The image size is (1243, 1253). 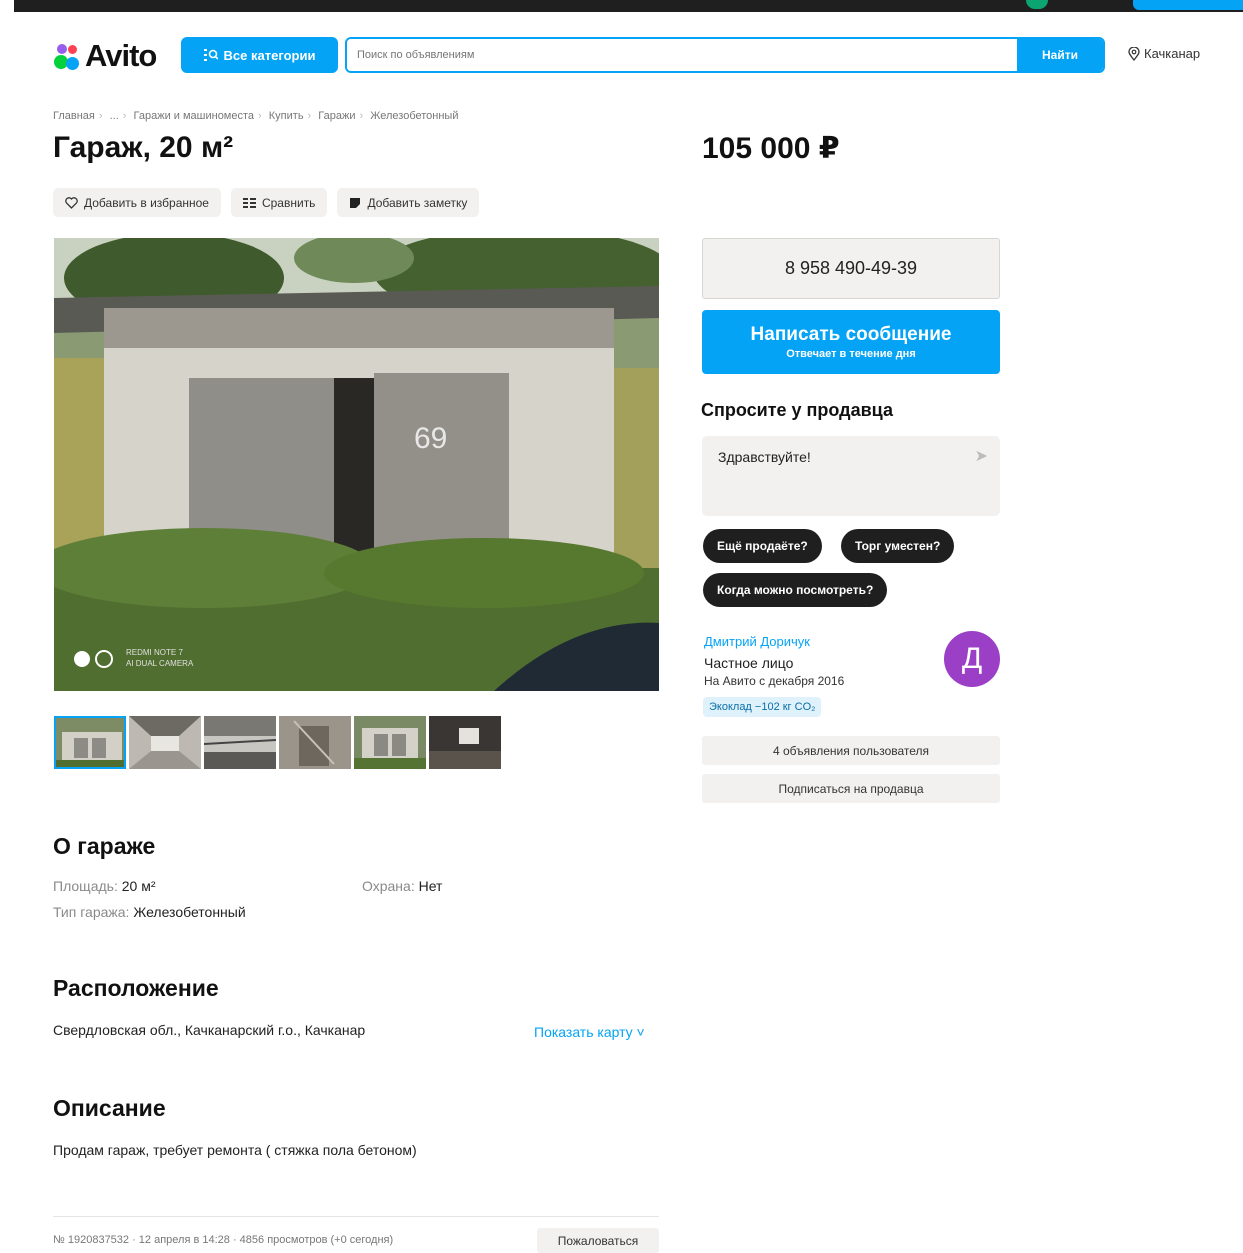 What do you see at coordinates (249, 202) in the screenshot?
I see `compare-icon` at bounding box center [249, 202].